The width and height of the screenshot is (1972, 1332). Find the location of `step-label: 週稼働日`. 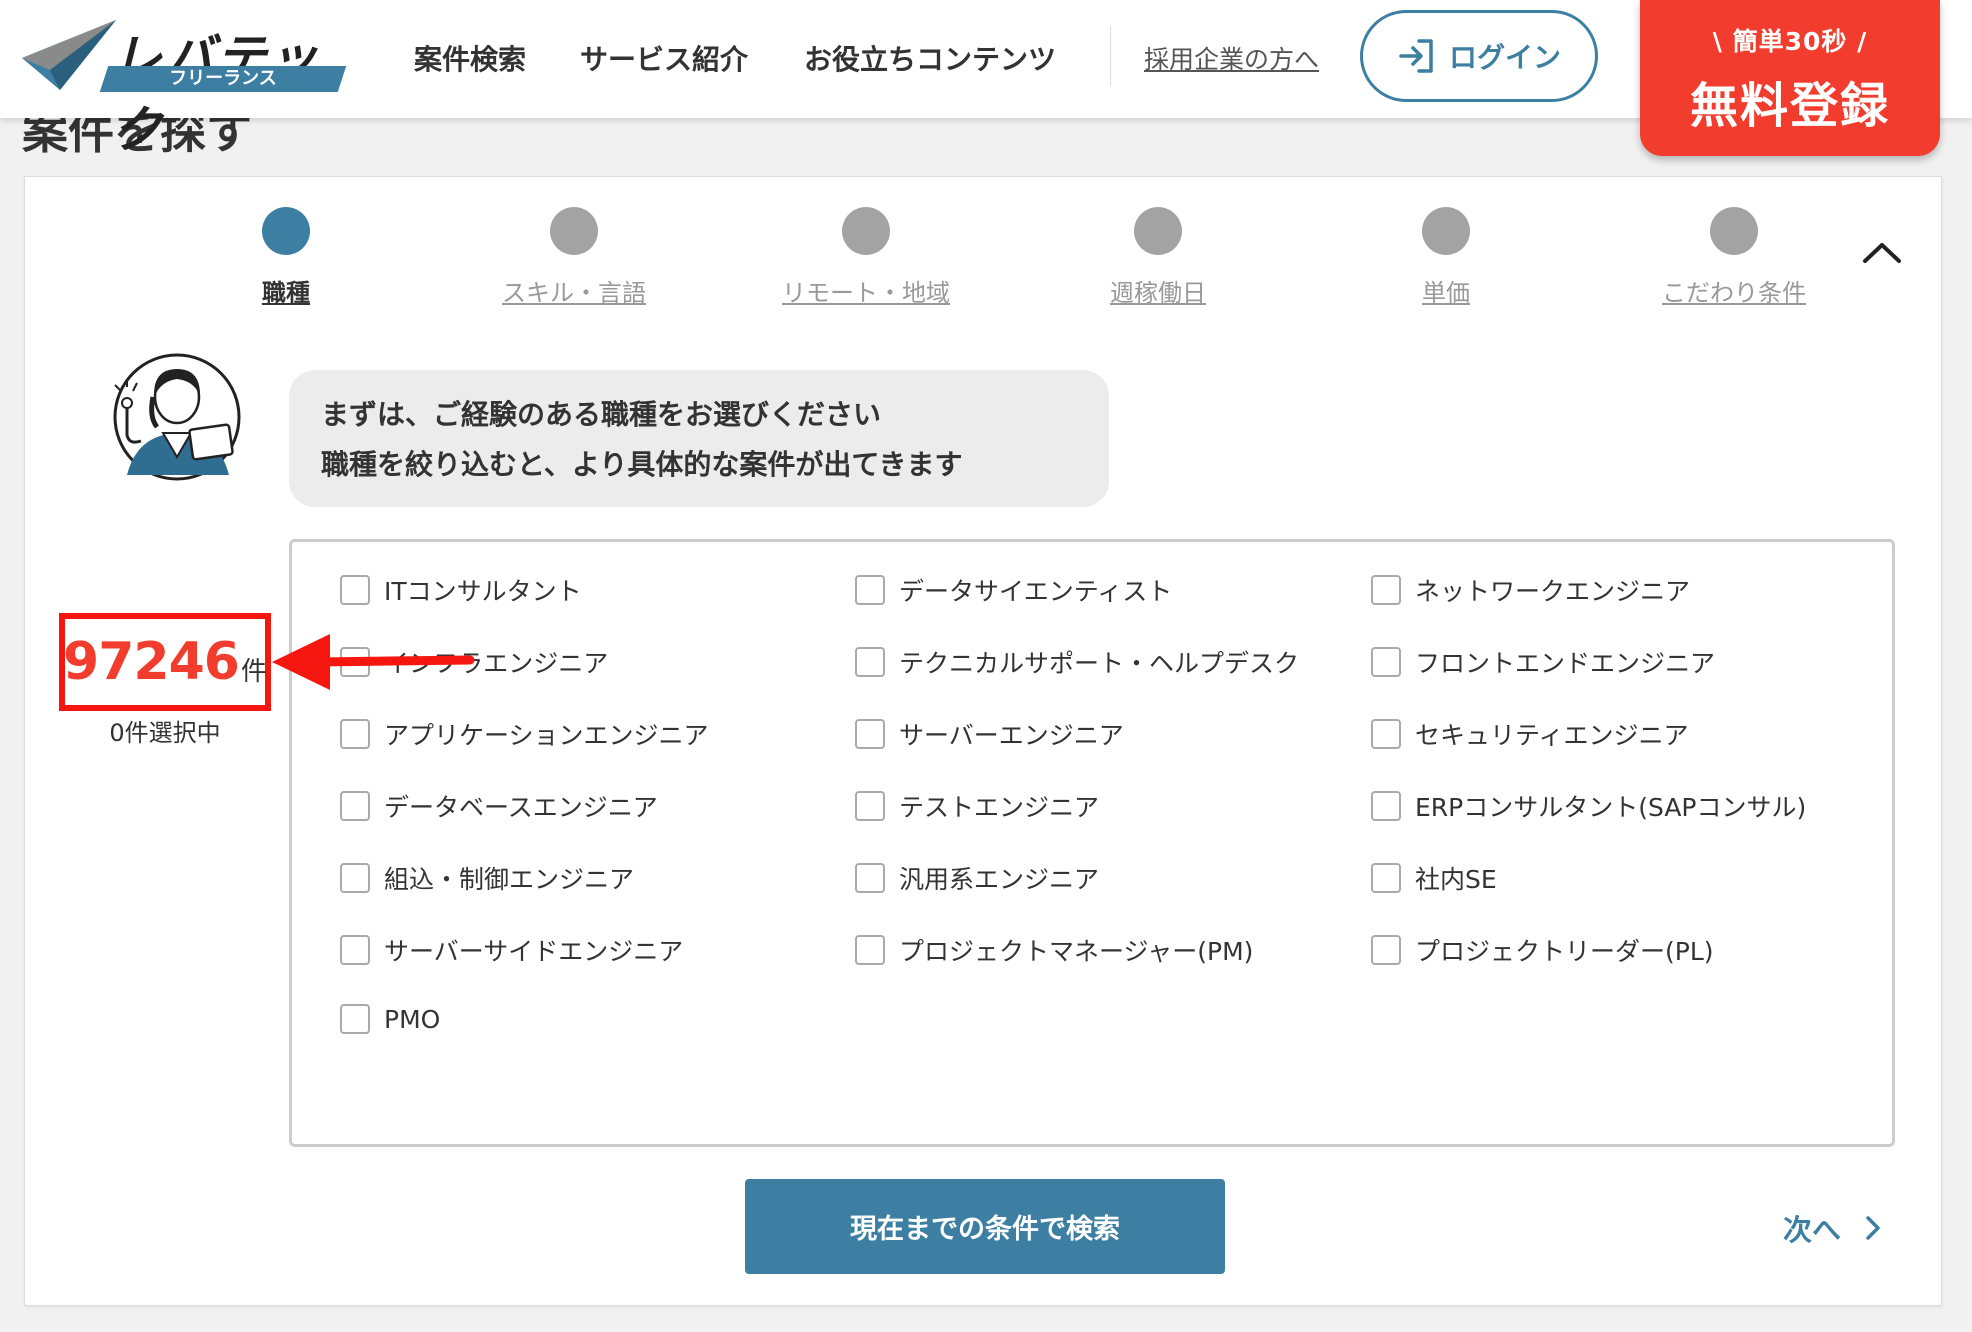

step-label: 週稼働日 is located at coordinates (1158, 293).